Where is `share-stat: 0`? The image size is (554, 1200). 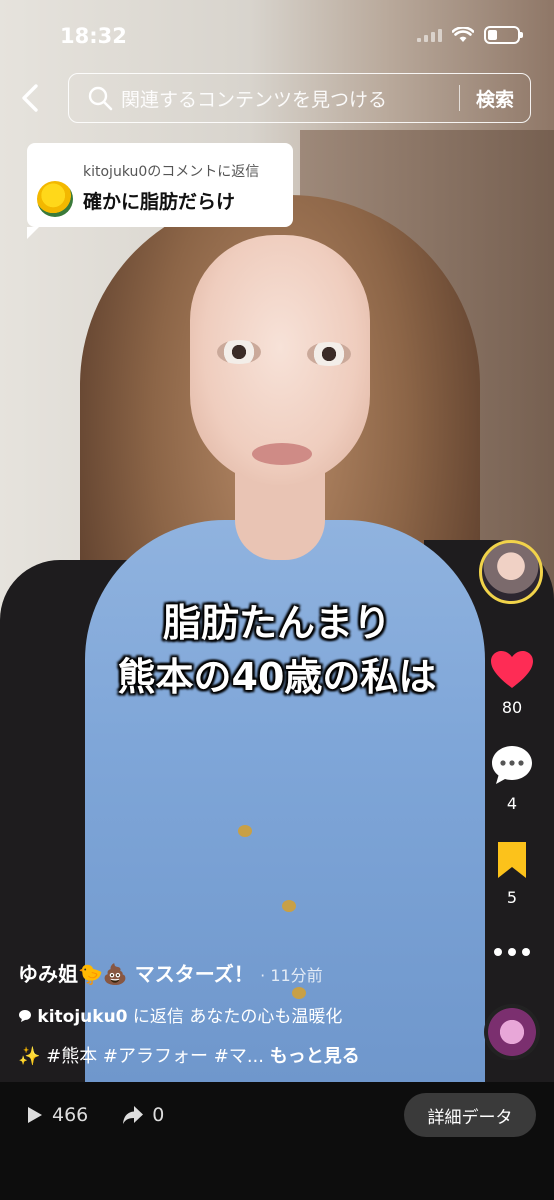
share-stat: 0 is located at coordinates (143, 1115).